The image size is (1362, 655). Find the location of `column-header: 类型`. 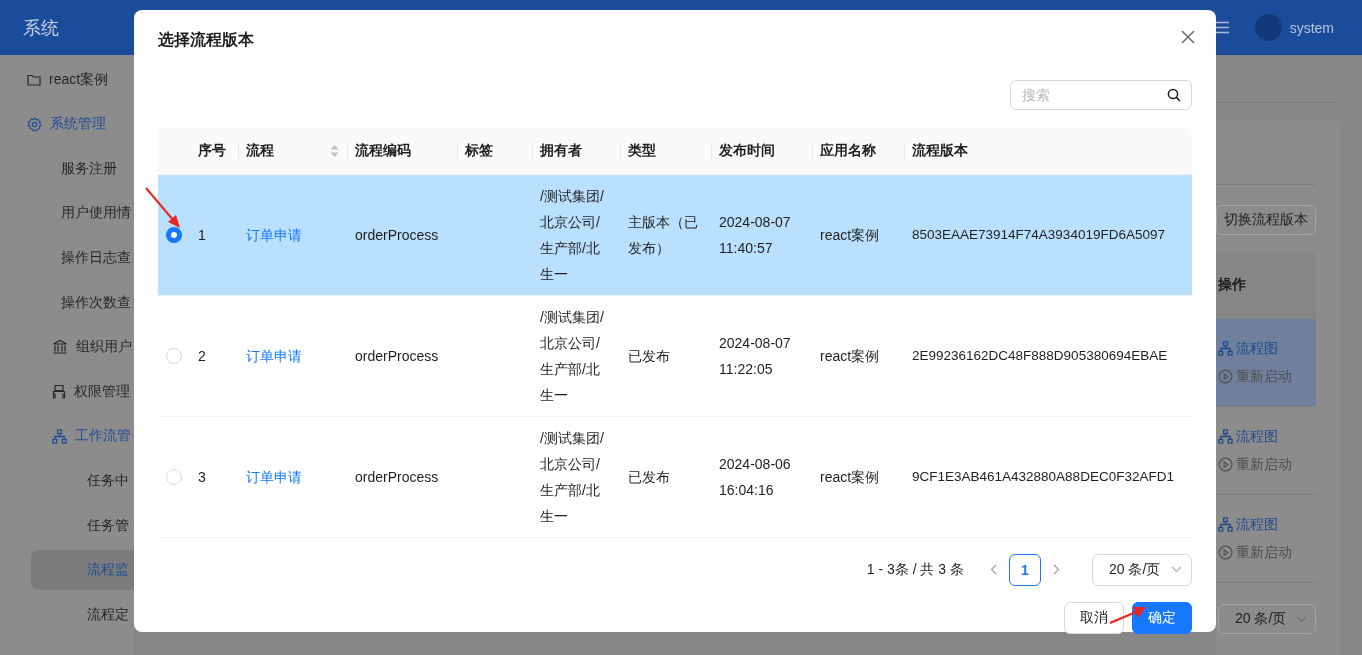

column-header: 类型 is located at coordinates (642, 150).